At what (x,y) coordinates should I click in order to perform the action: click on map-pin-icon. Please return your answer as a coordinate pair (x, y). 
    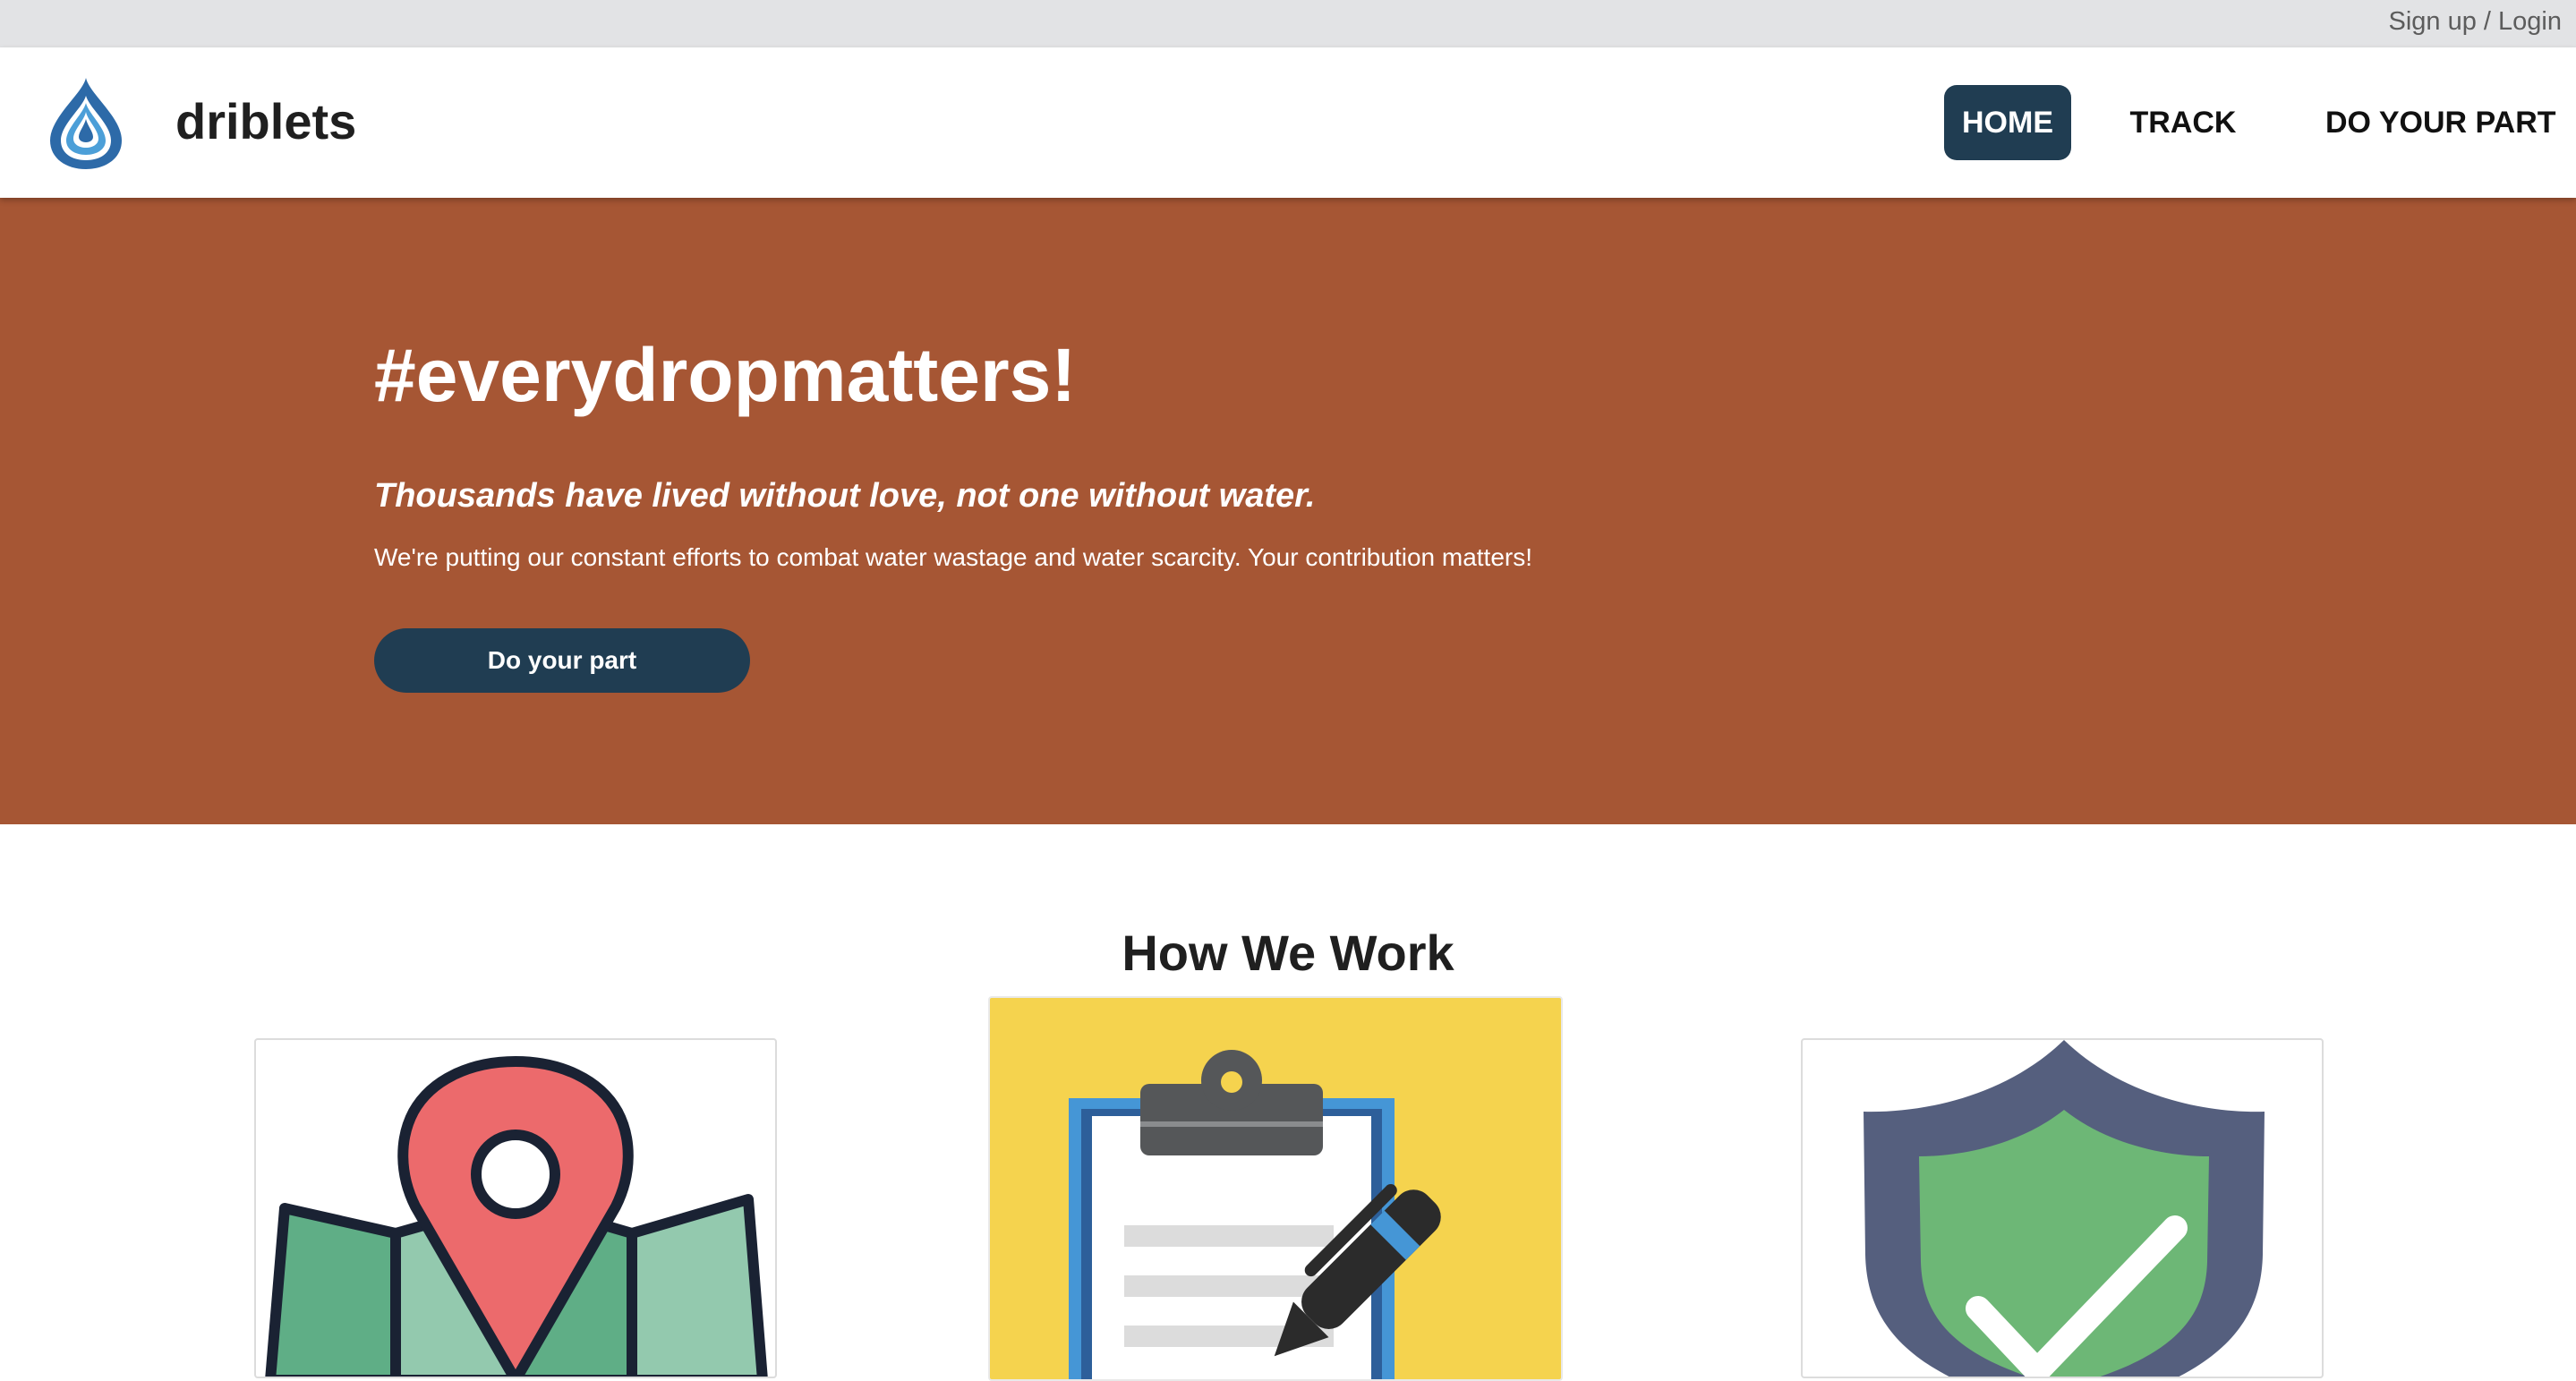
    Looking at the image, I should click on (516, 1216).